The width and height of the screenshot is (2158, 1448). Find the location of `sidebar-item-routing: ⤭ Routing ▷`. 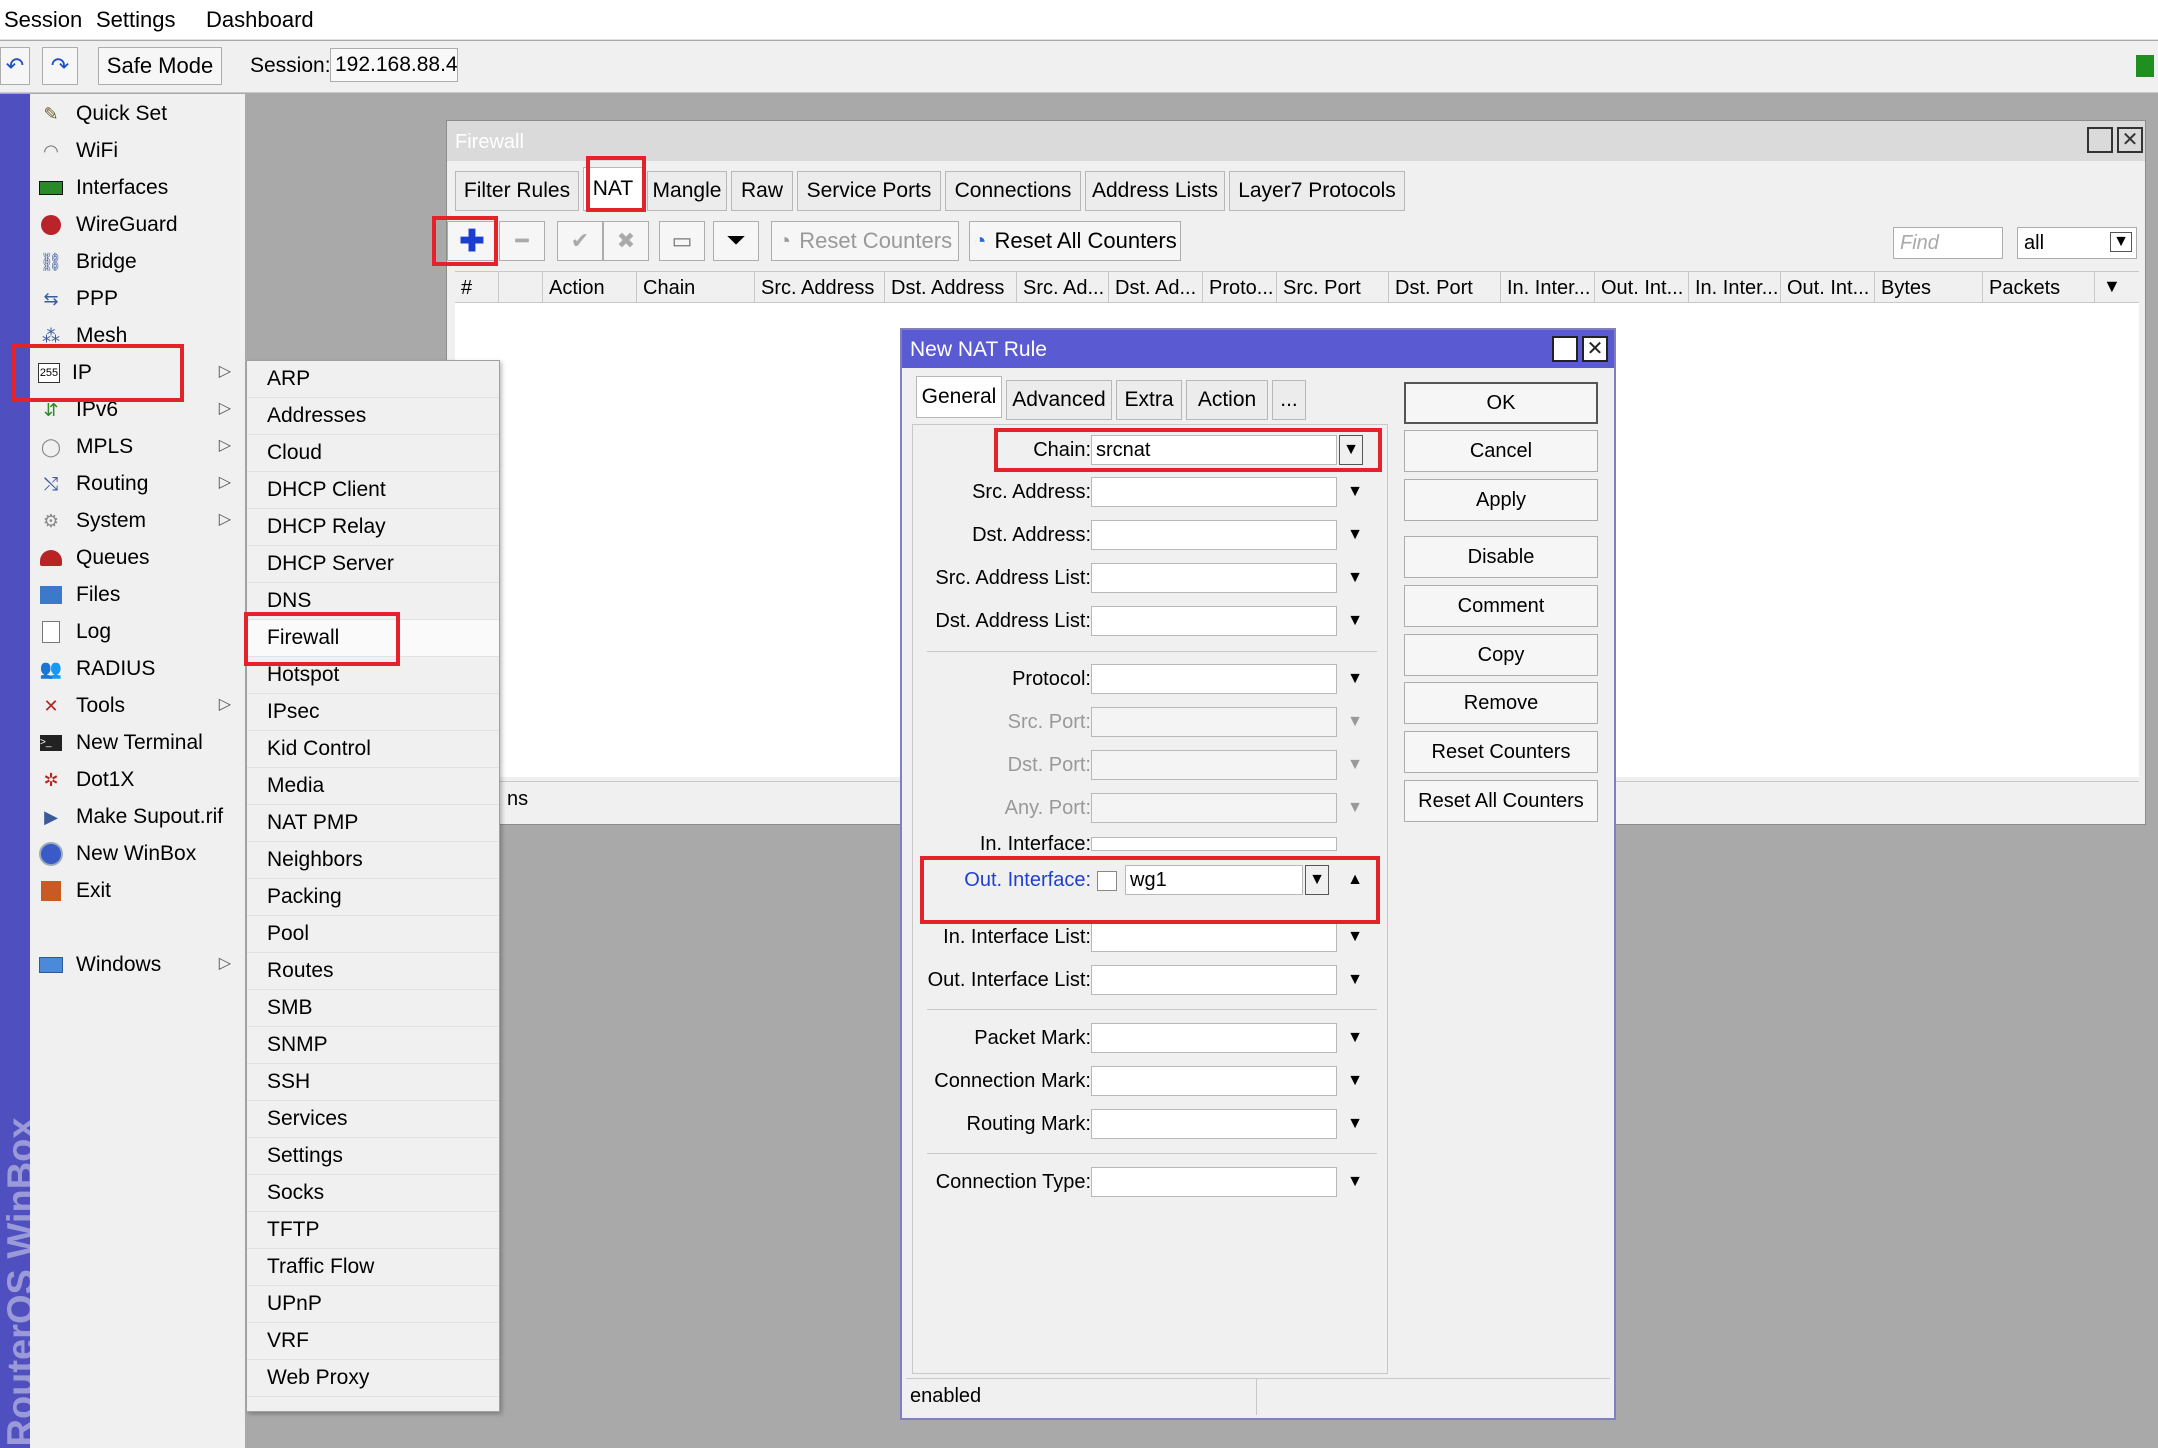

sidebar-item-routing: ⤭ Routing ▷ is located at coordinates (137, 484).